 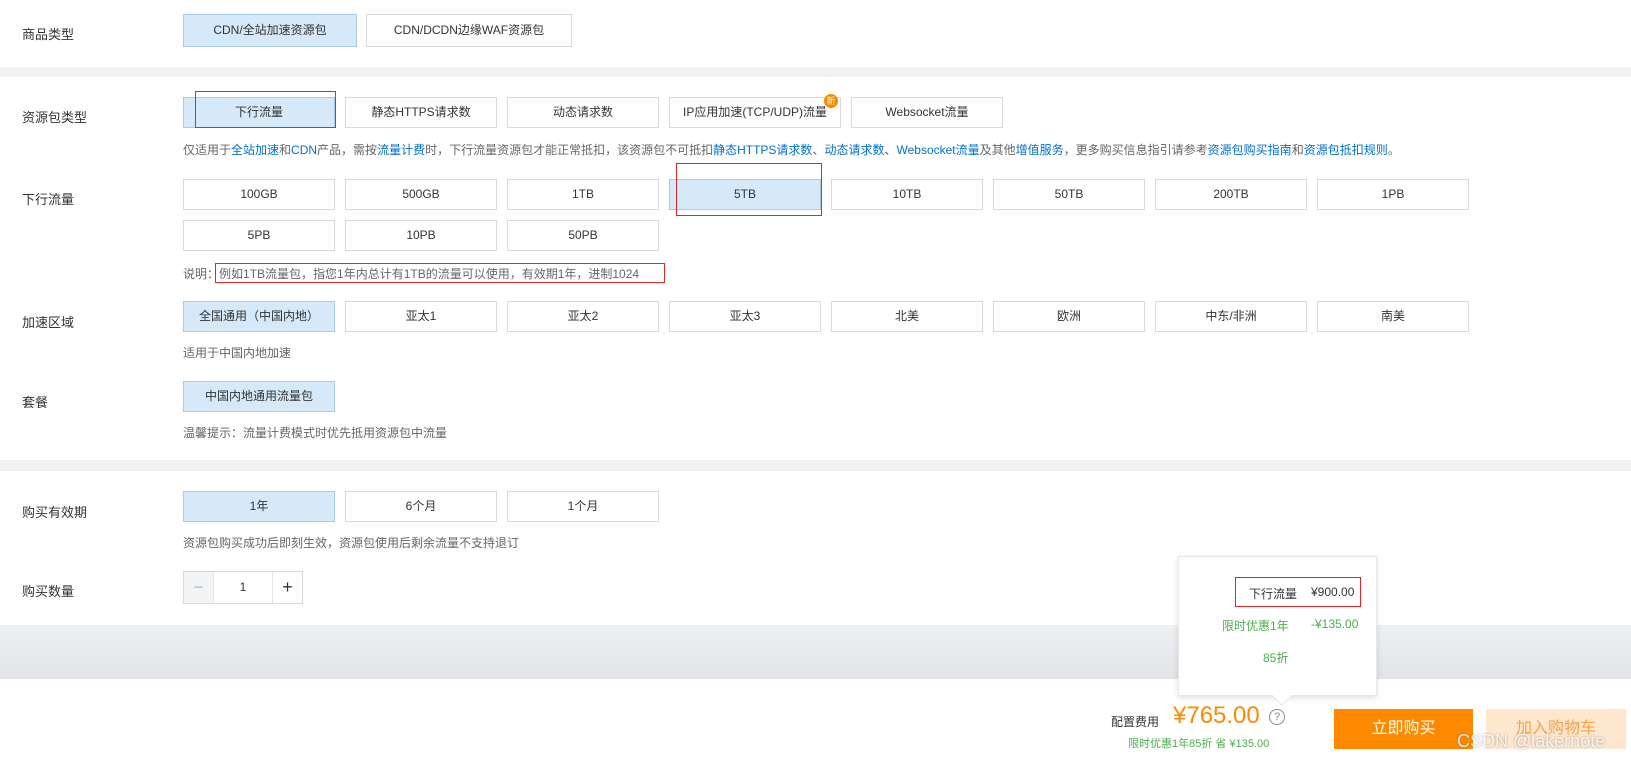 What do you see at coordinates (1040, 150) in the screenshot?
I see `link-value-added: 增值服务` at bounding box center [1040, 150].